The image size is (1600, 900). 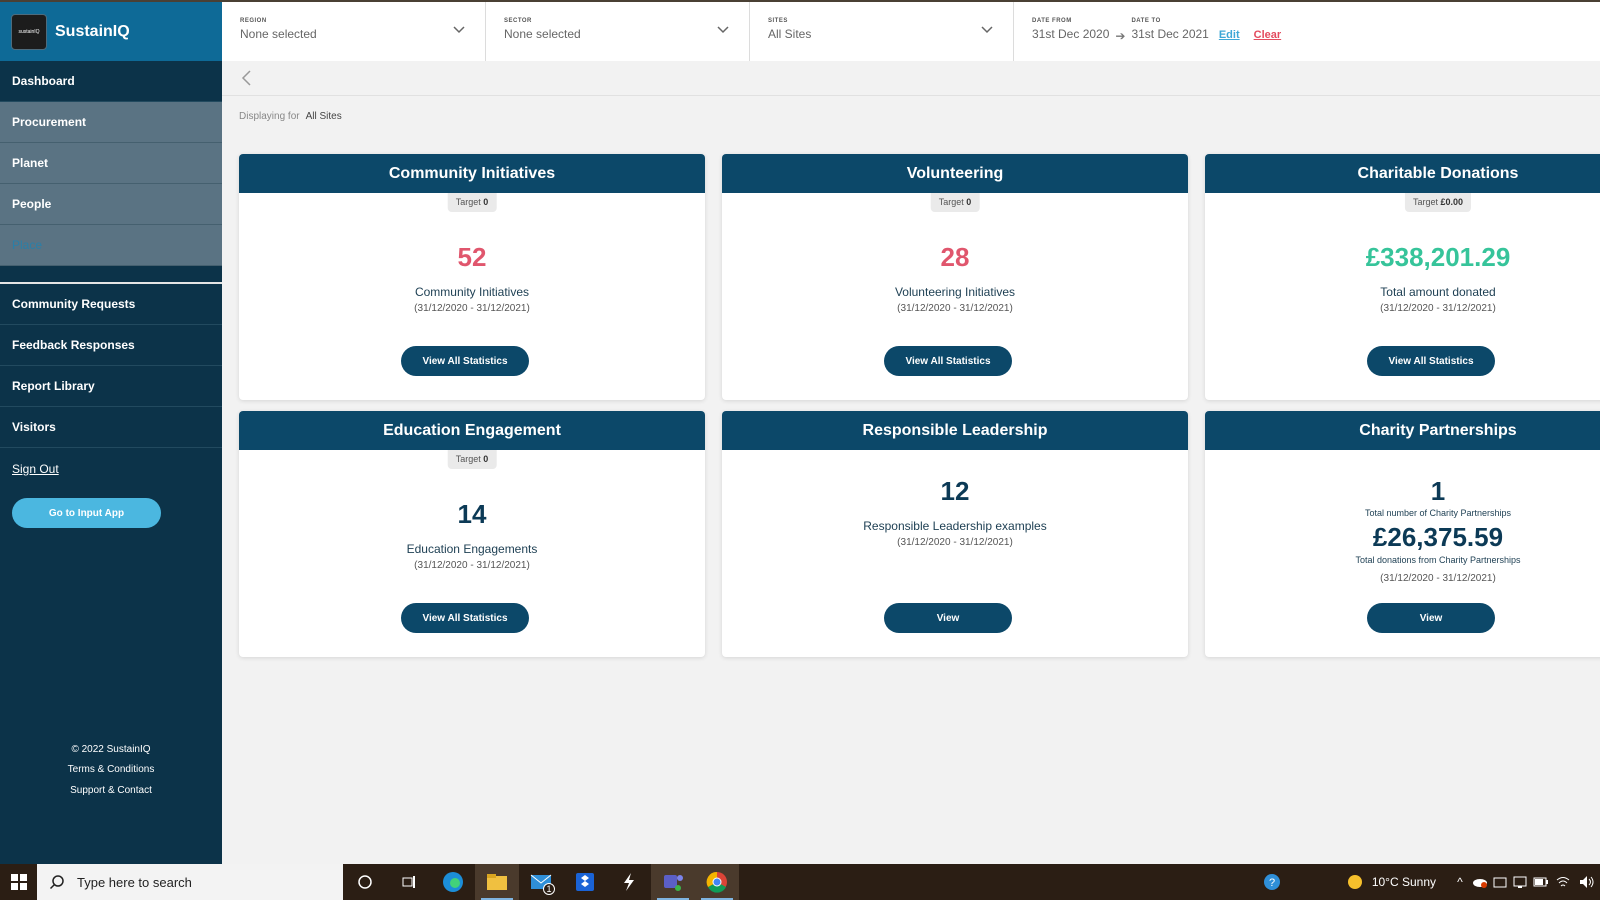 What do you see at coordinates (18, 882) in the screenshot?
I see `windows-start-icon` at bounding box center [18, 882].